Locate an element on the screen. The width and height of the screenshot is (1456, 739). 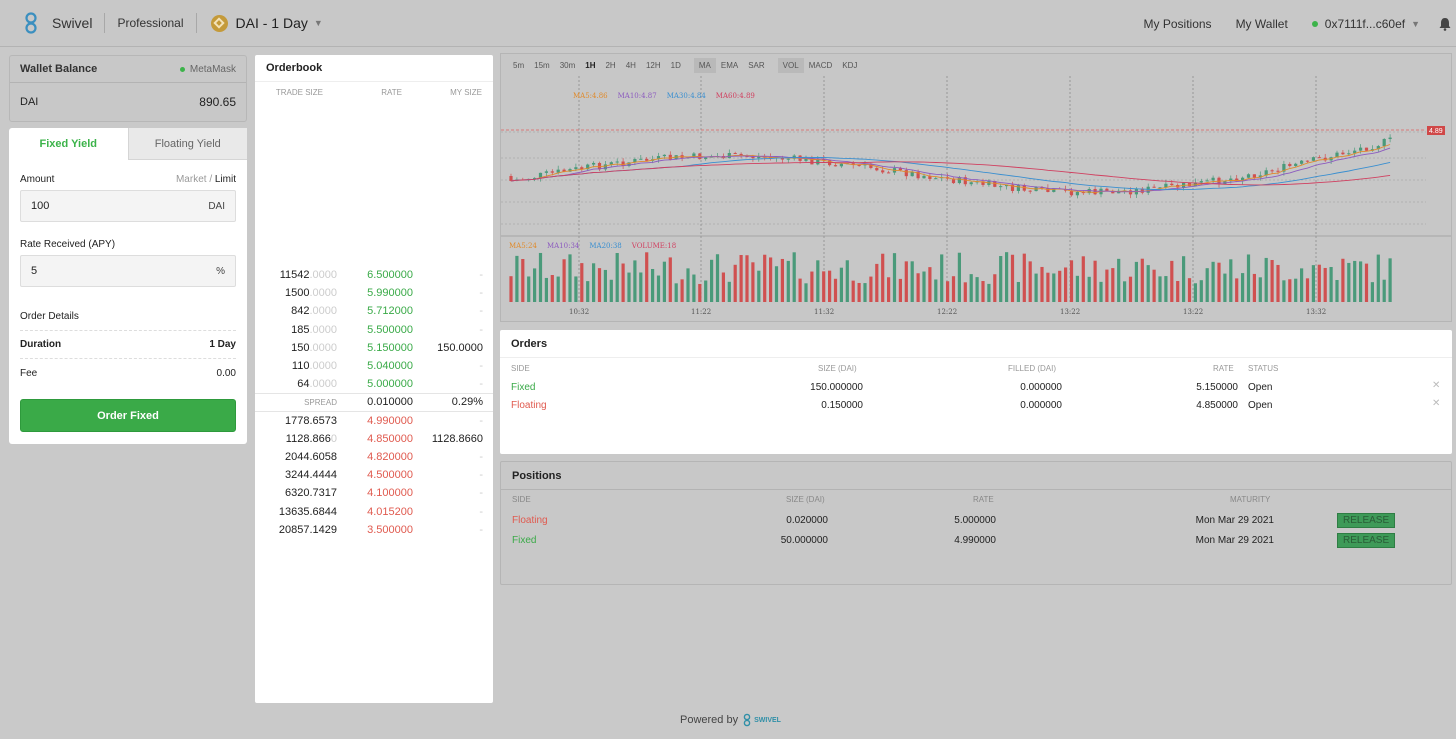
rate: 5.500000 is located at coordinates (390, 329).